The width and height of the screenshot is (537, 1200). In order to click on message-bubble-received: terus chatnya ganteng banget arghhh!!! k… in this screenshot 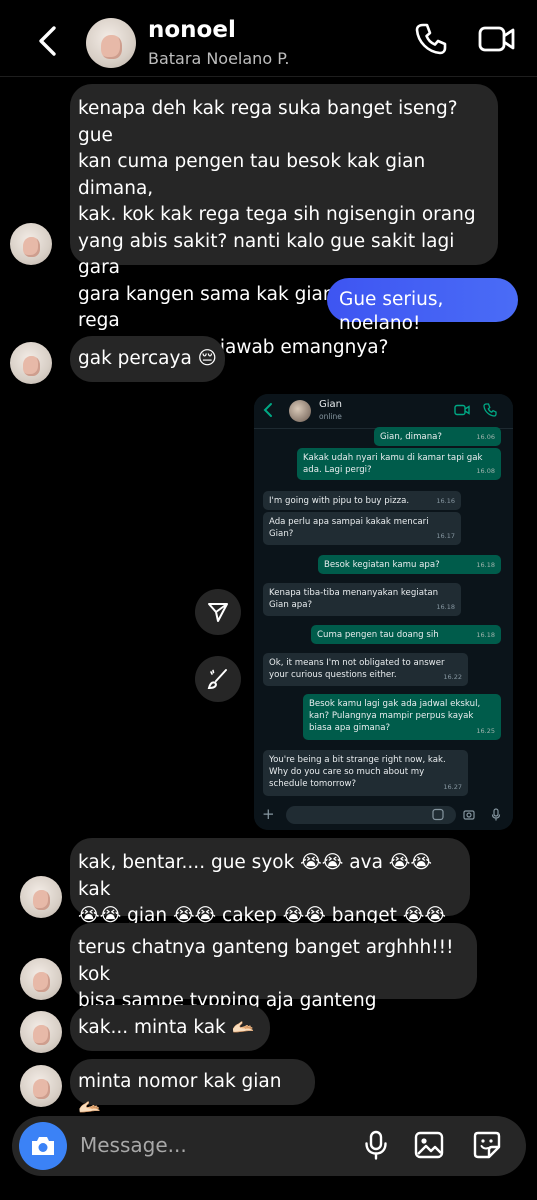, I will do `click(273, 980)`.